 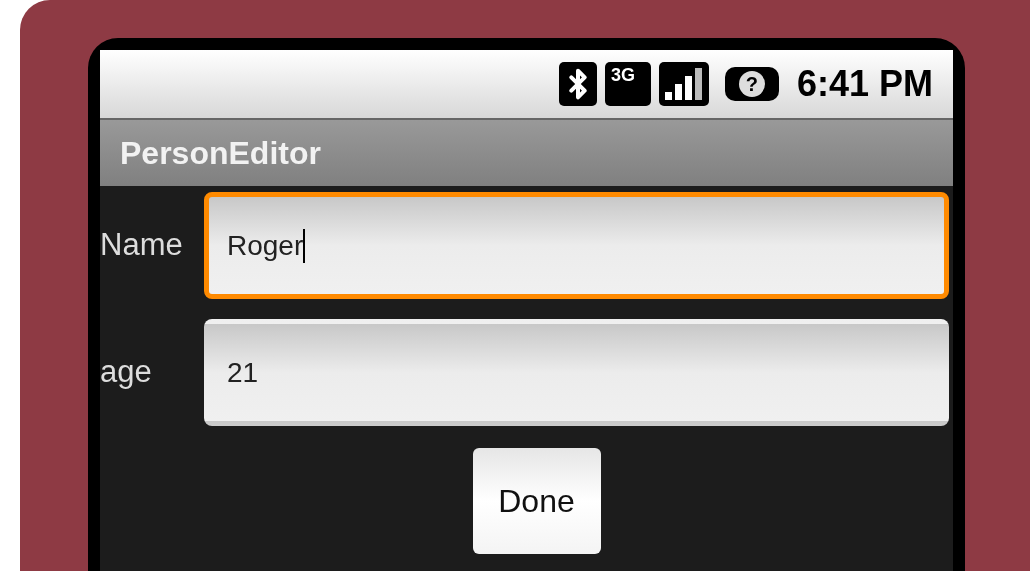 I want to click on field-value: 21, so click(x=243, y=372).